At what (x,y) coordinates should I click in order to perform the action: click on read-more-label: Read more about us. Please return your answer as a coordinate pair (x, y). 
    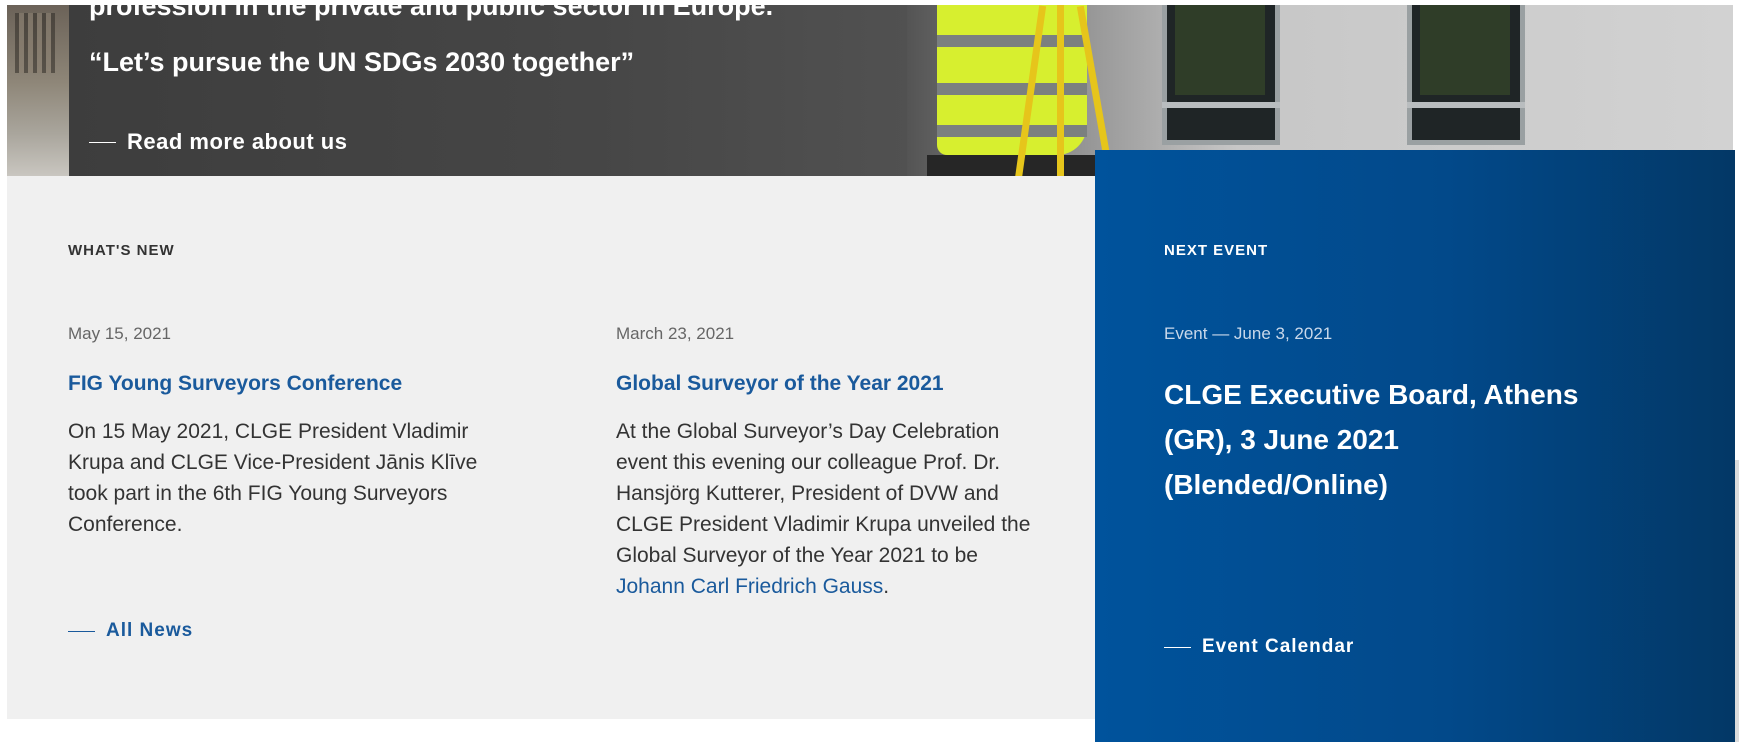
    Looking at the image, I should click on (237, 141).